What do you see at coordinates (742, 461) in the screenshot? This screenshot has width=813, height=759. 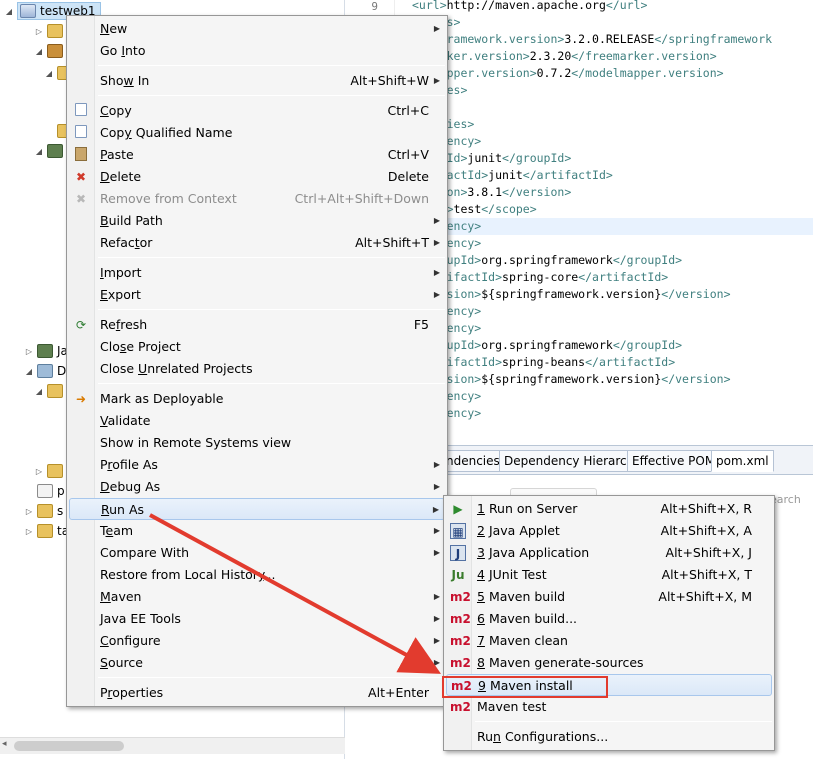 I see `tab-pom-xml: pom.xml` at bounding box center [742, 461].